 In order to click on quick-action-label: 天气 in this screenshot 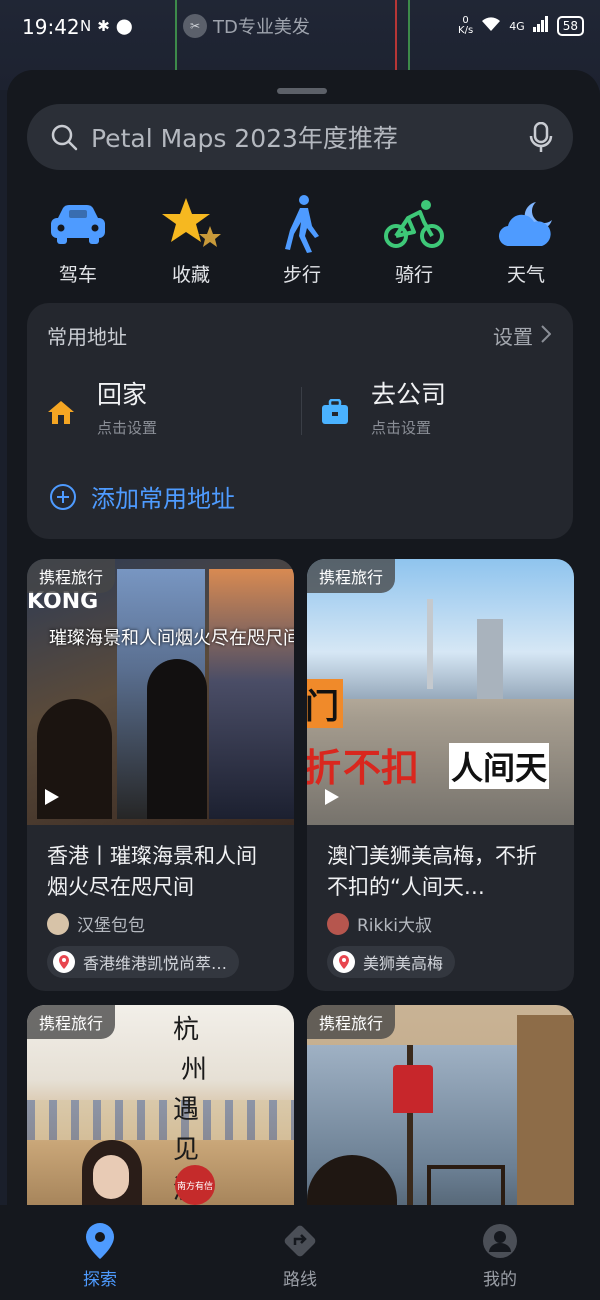, I will do `click(525, 275)`.